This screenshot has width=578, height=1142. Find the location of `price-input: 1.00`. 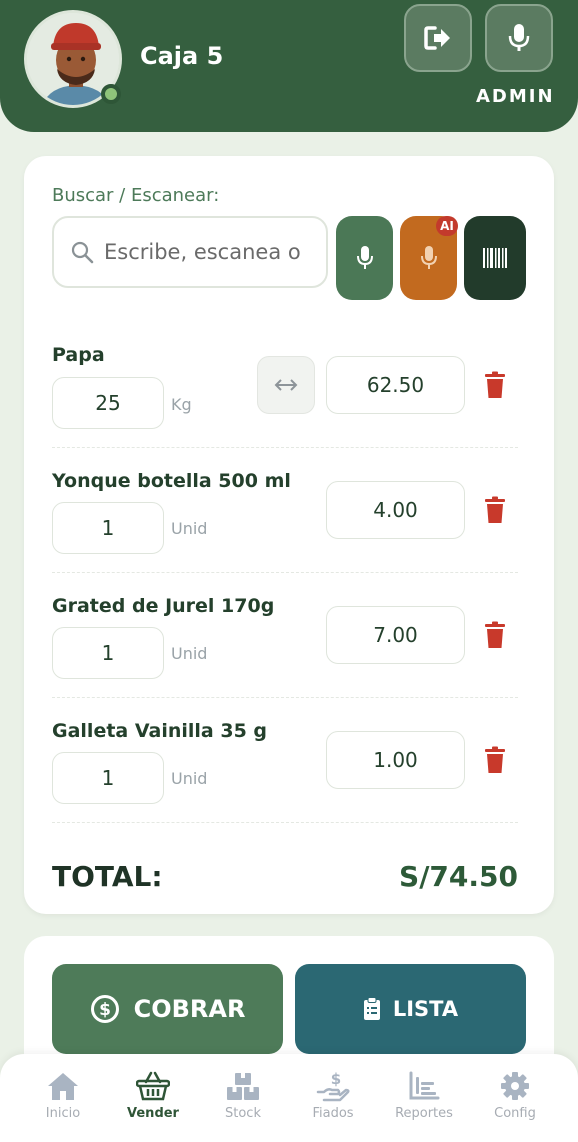

price-input: 1.00 is located at coordinates (395, 760).